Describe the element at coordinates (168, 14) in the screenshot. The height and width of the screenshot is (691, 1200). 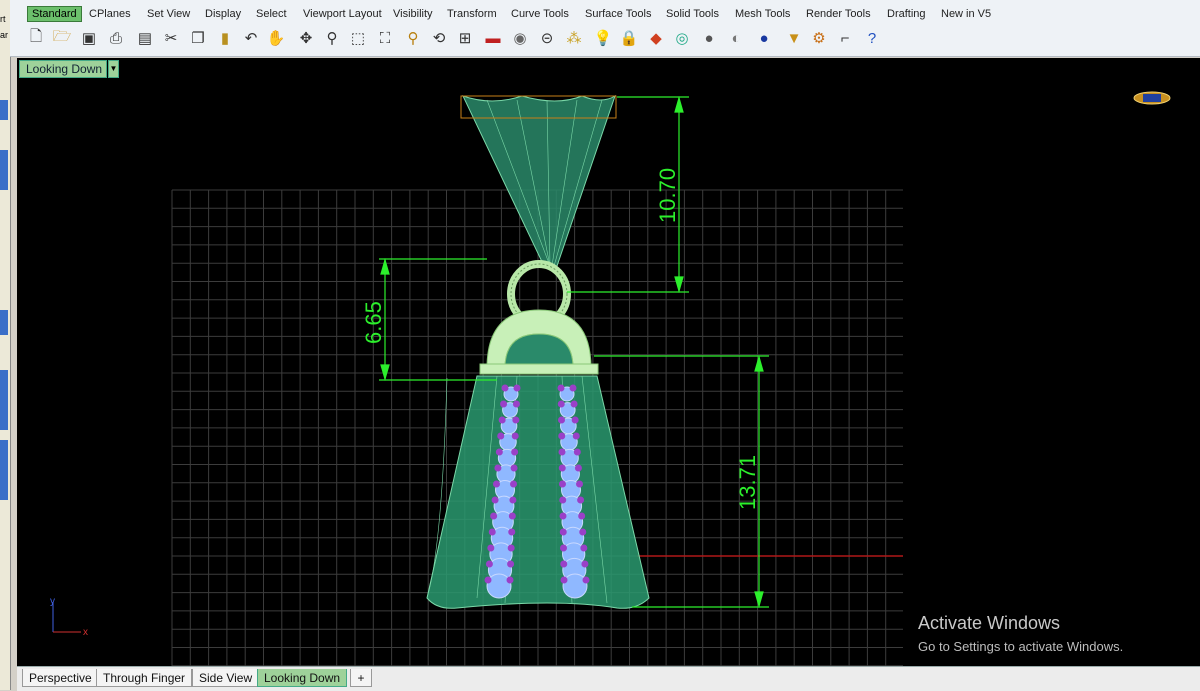
I see `tab-set-view: Set View` at that location.